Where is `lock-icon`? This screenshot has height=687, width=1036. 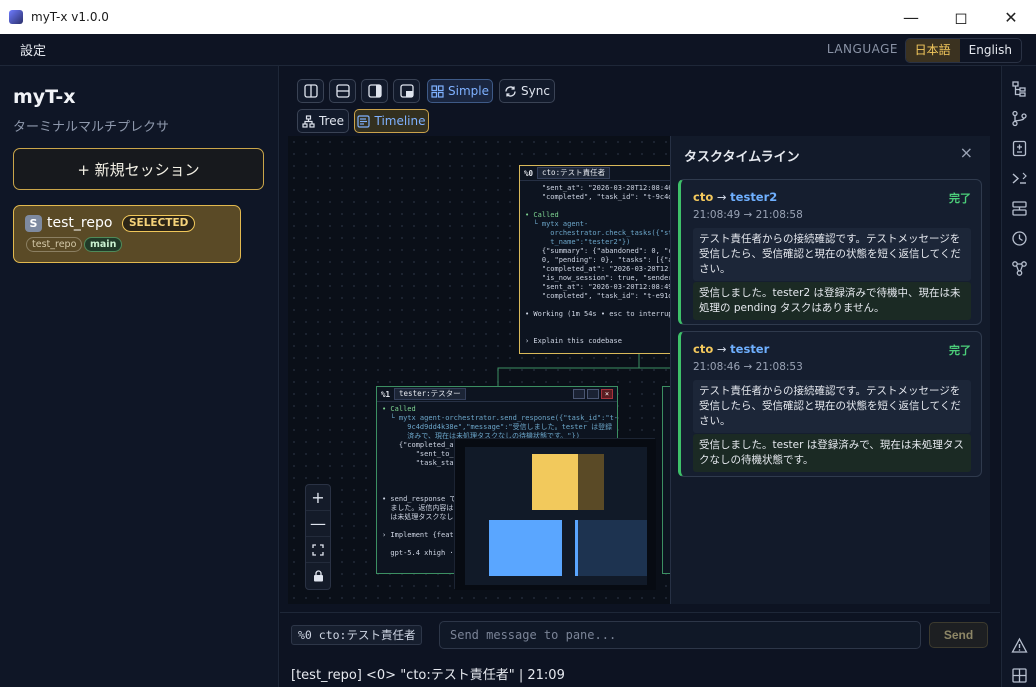
lock-icon is located at coordinates (318, 576).